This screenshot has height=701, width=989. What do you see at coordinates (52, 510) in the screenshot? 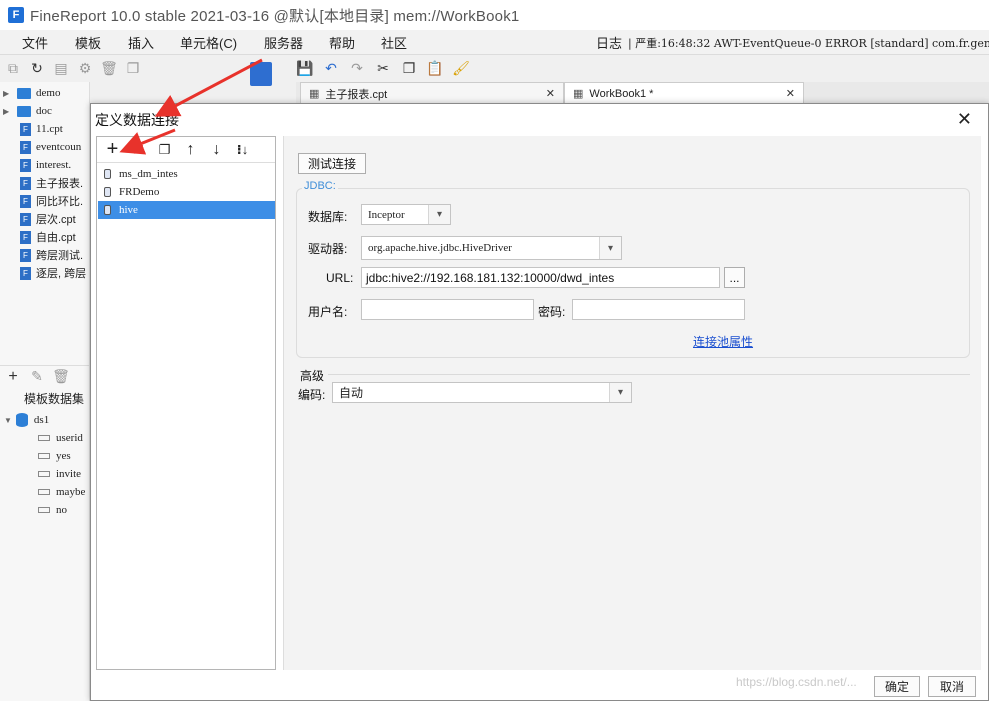
I see `column-node: no` at bounding box center [52, 510].